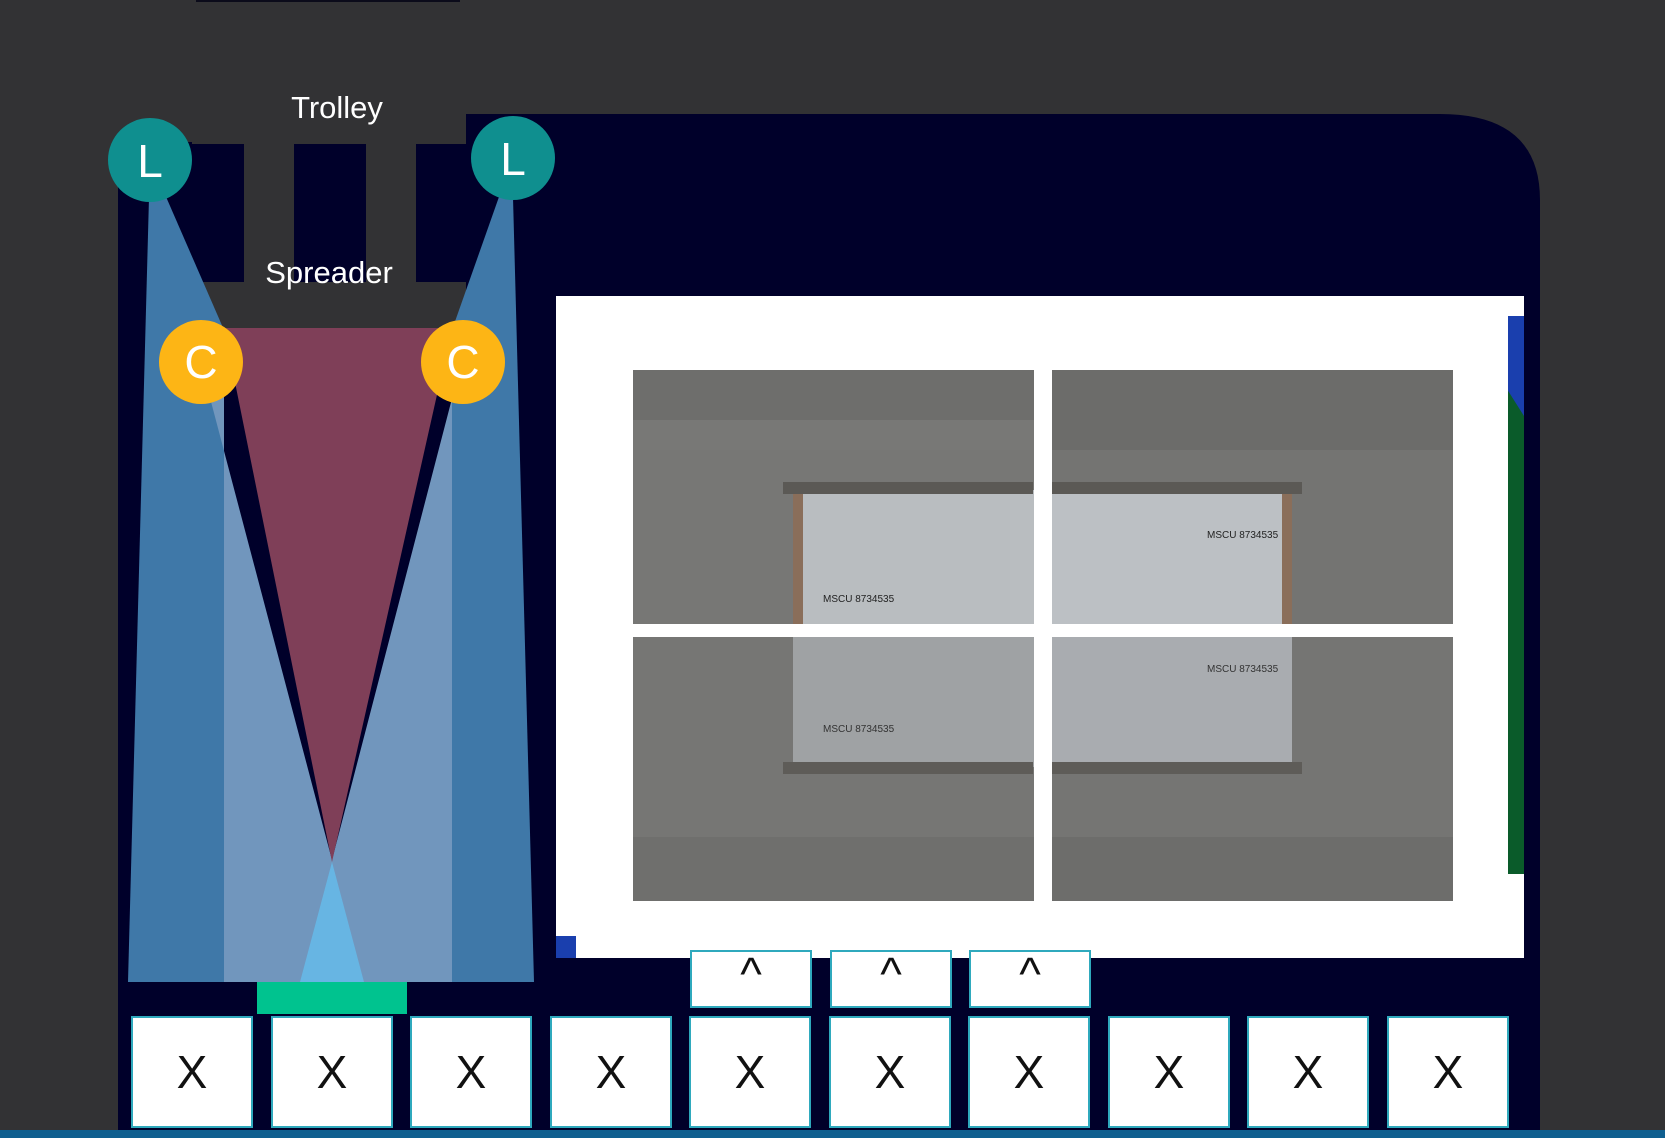  Describe the element at coordinates (1029, 1072) in the screenshot. I see `stack-slot-7: X` at that location.